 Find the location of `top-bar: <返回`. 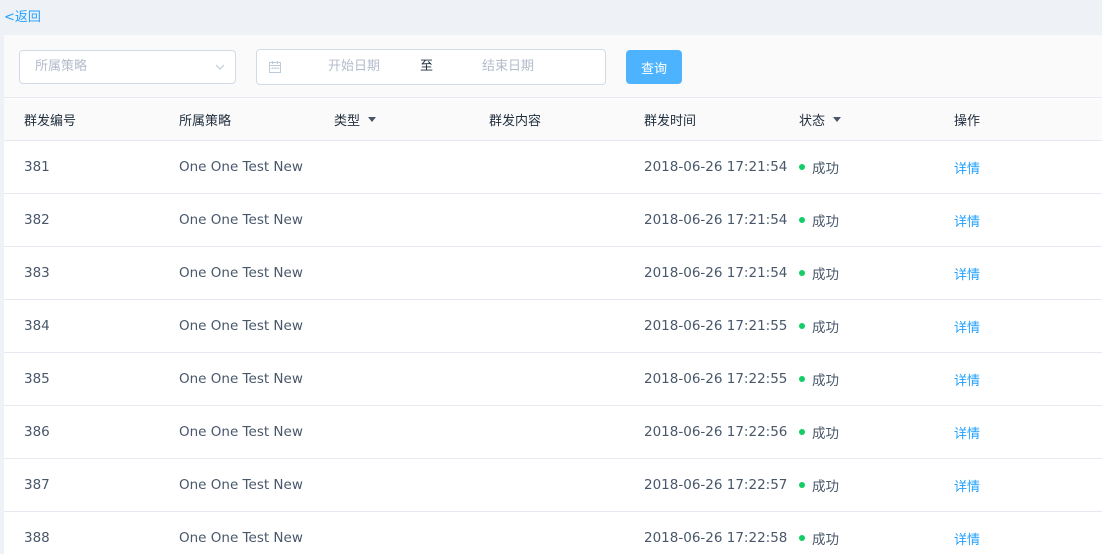

top-bar: <返回 is located at coordinates (551, 17).